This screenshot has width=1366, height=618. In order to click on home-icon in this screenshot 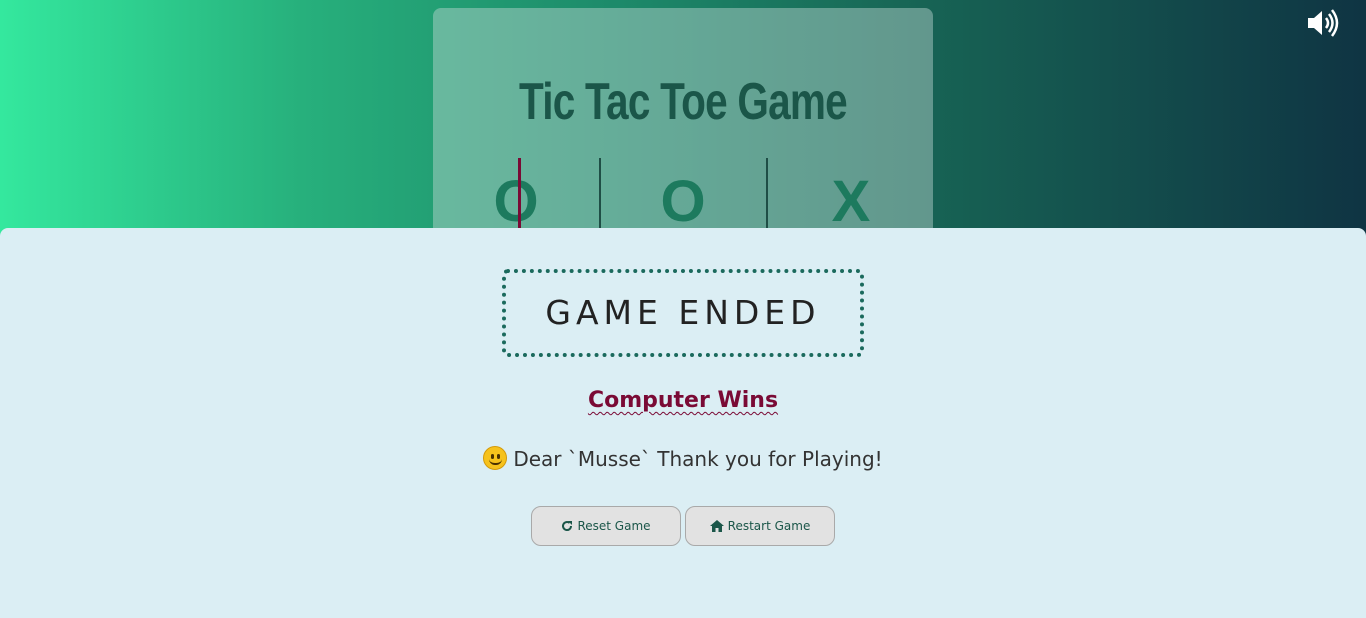, I will do `click(716, 526)`.